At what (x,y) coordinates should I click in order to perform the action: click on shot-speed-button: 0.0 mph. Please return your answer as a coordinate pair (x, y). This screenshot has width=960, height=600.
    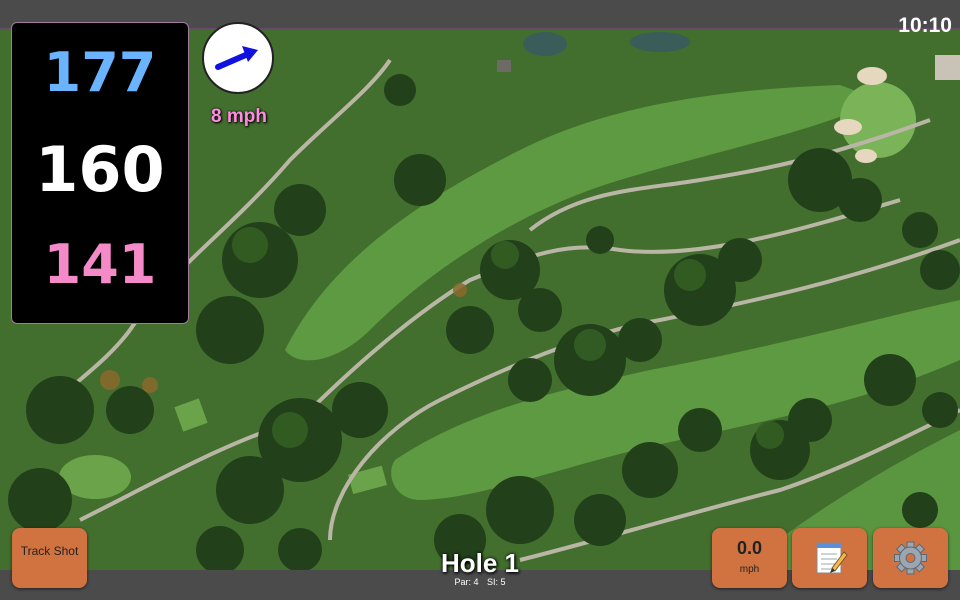
    Looking at the image, I should click on (749, 558).